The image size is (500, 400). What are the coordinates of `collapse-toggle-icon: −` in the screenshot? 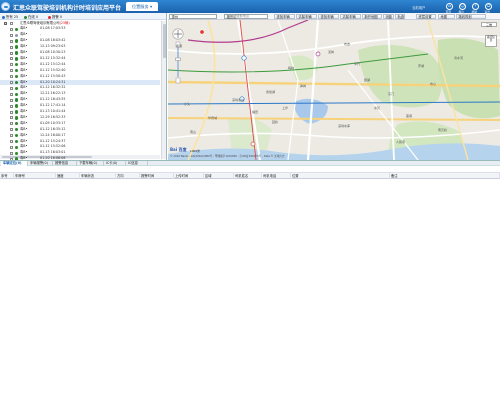 It's located at (5, 23).